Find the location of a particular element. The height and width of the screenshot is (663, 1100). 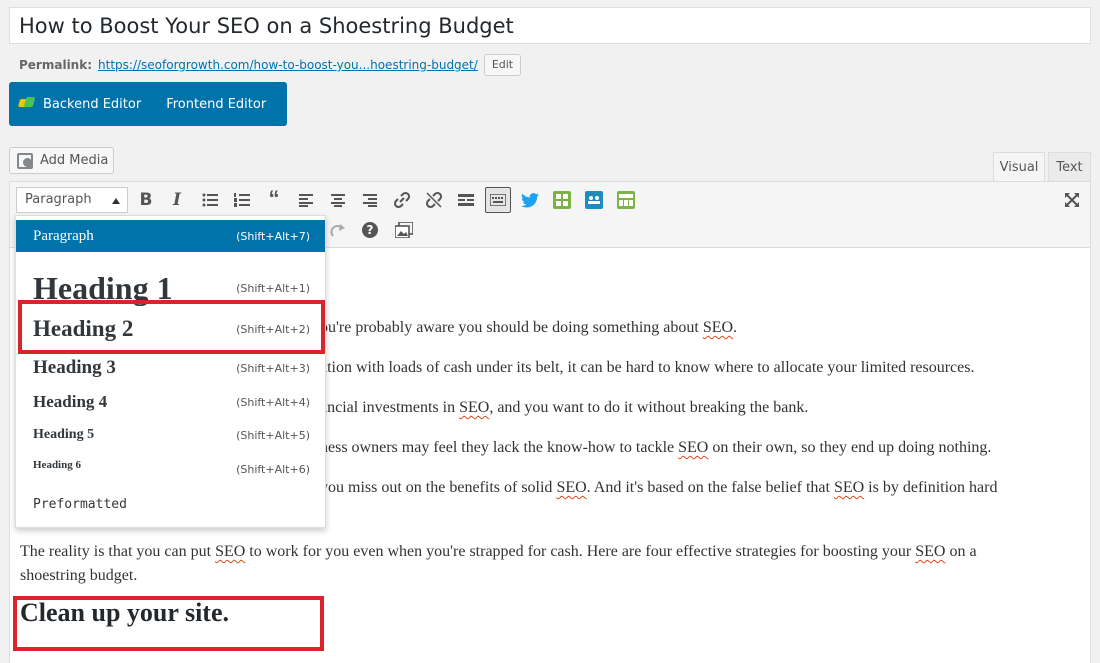

format-option-shortcut: (Shift+Alt+3) is located at coordinates (273, 368).